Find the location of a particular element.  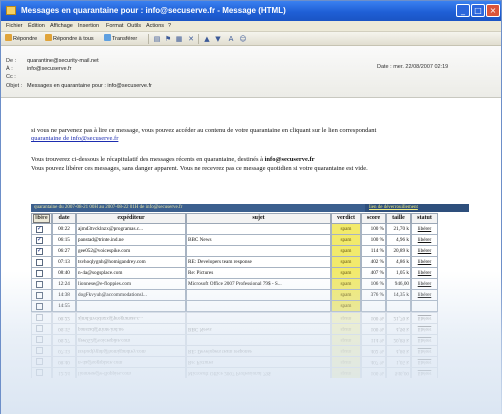

menu-help: ? is located at coordinates (169, 26).